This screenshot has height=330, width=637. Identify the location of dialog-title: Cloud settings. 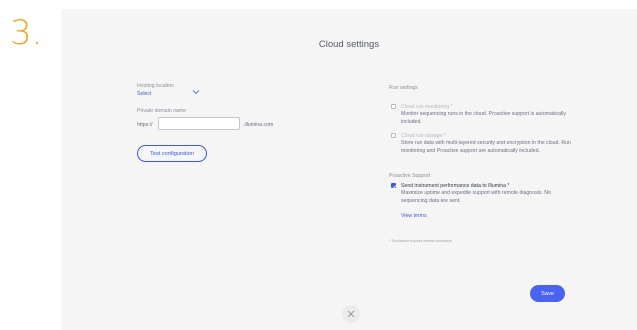
(349, 44).